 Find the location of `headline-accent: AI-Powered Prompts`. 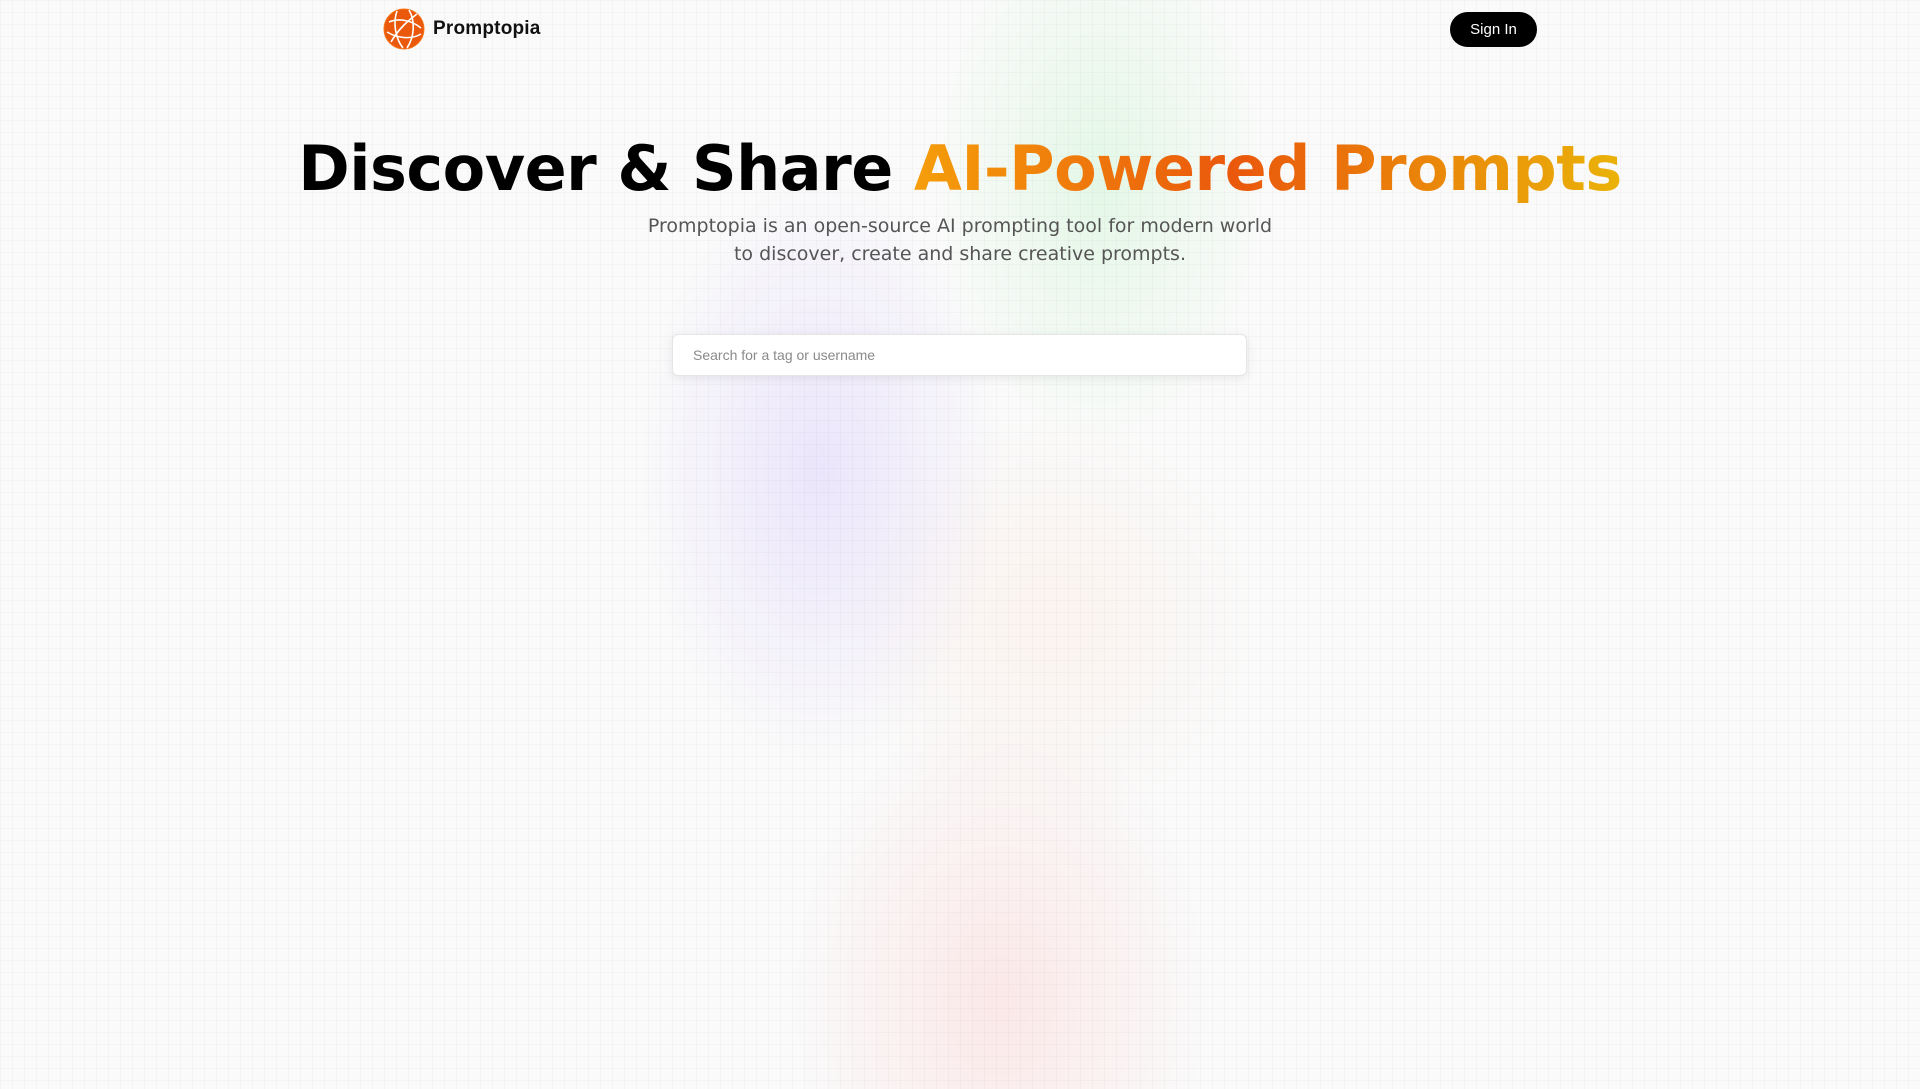

headline-accent: AI-Powered Prompts is located at coordinates (1267, 168).